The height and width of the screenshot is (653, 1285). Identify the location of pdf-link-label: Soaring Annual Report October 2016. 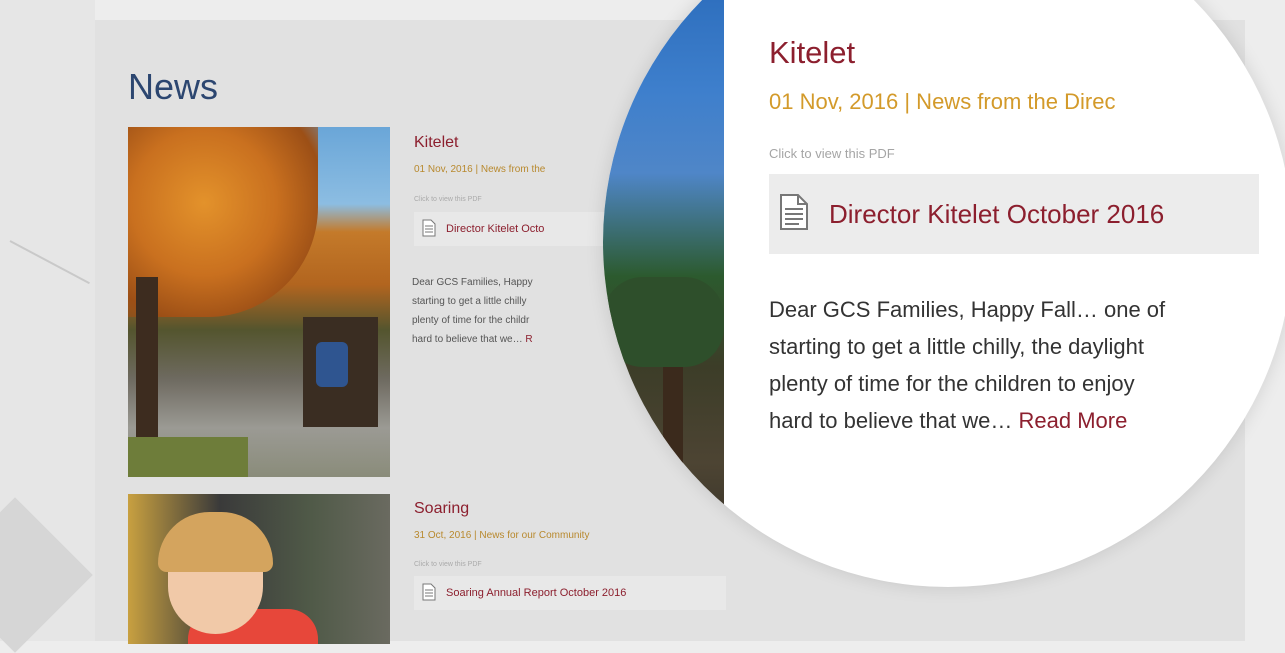
(536, 593).